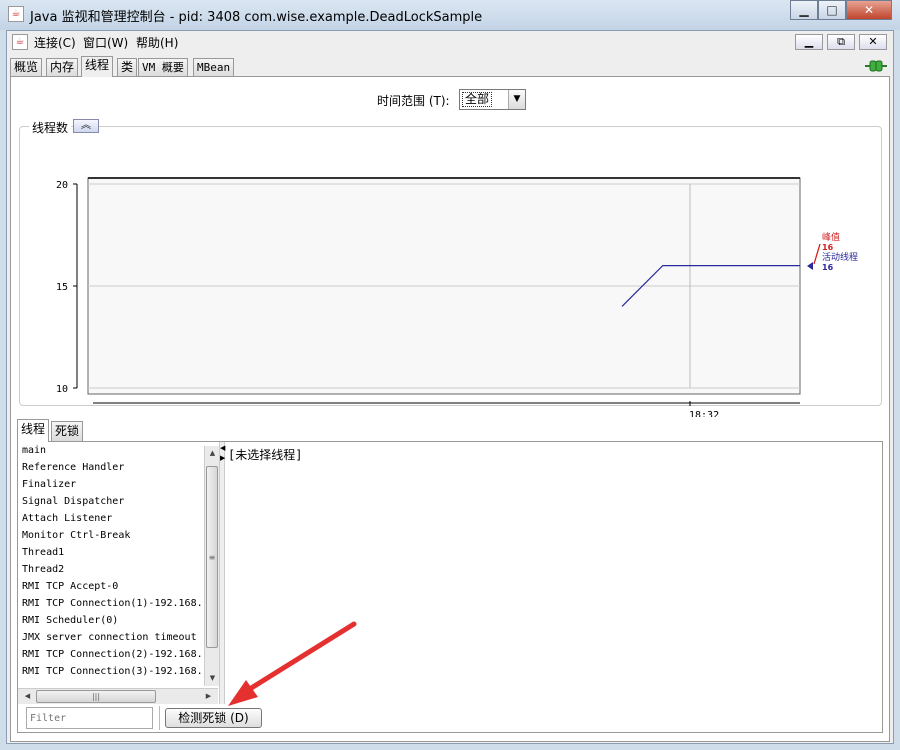 The image size is (900, 750). Describe the element at coordinates (116, 637) in the screenshot. I see `thread-list-item: JMX server connection timeout` at that location.